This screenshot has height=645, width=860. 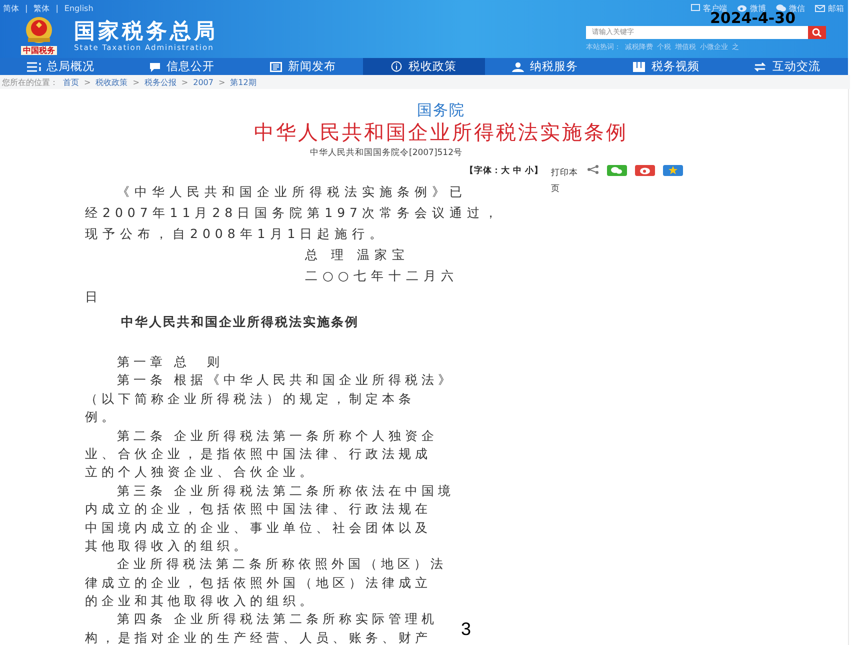 I want to click on utility-link: 客户端, so click(x=709, y=8).